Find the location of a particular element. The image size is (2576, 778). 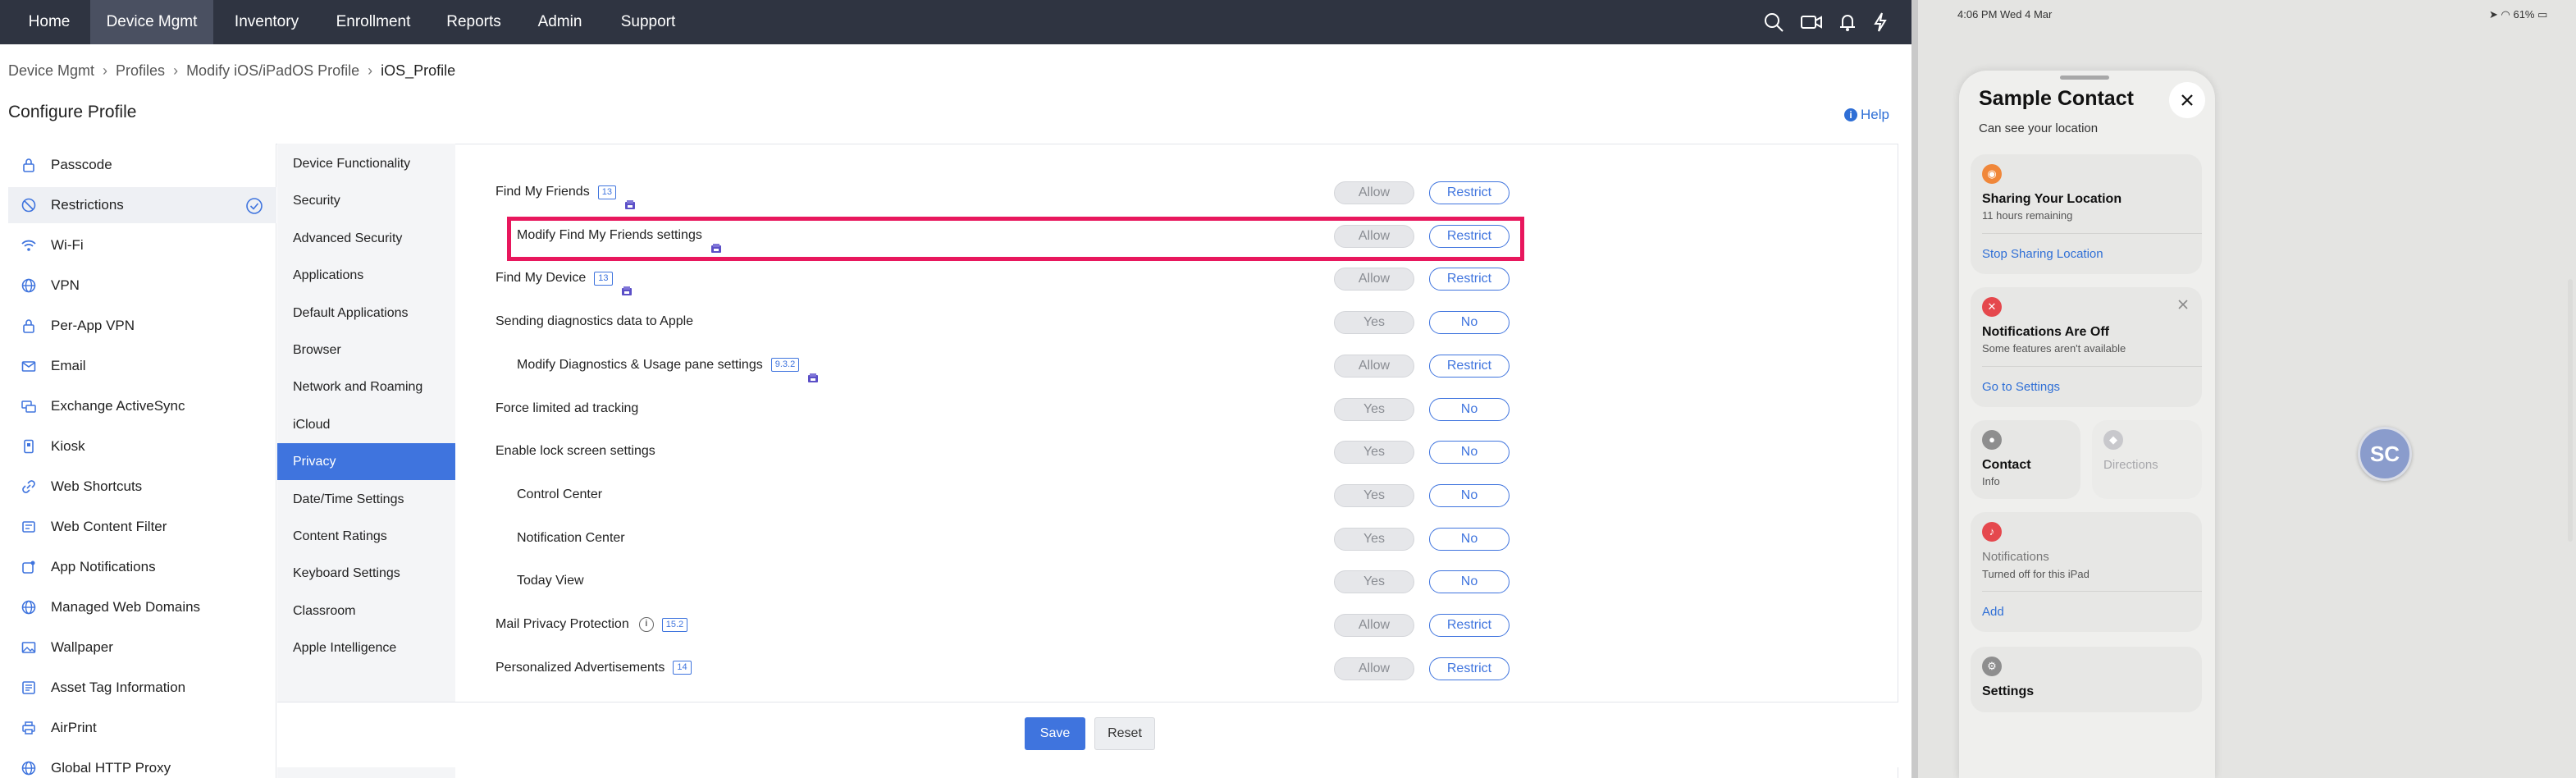

add-notification-link: Add is located at coordinates (1993, 612).